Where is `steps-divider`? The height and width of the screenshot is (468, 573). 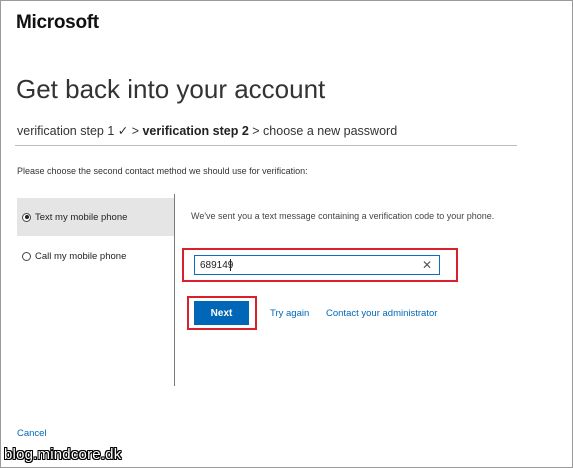
steps-divider is located at coordinates (266, 145).